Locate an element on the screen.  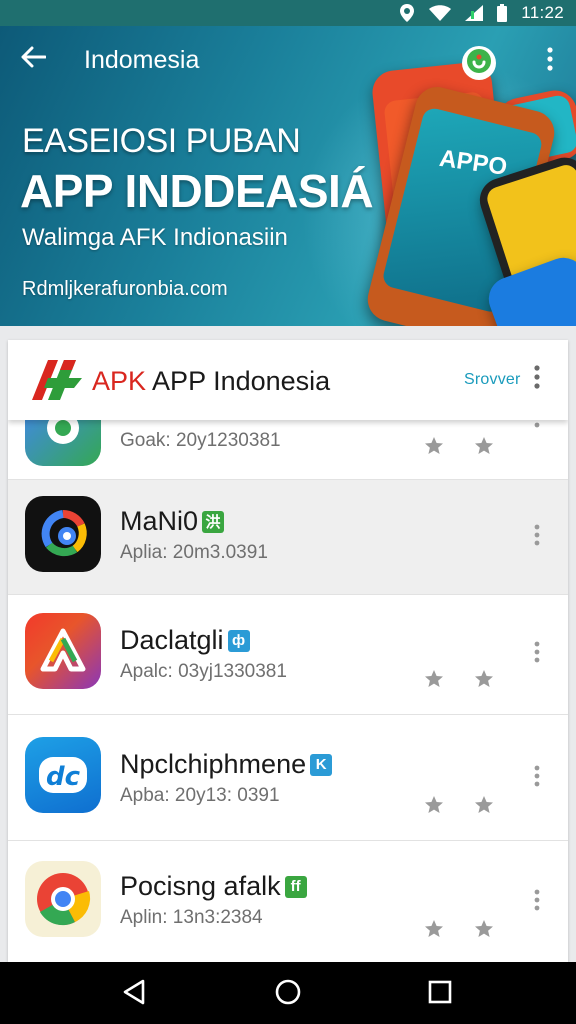
status-bar: 11:22 is located at coordinates (288, 13).